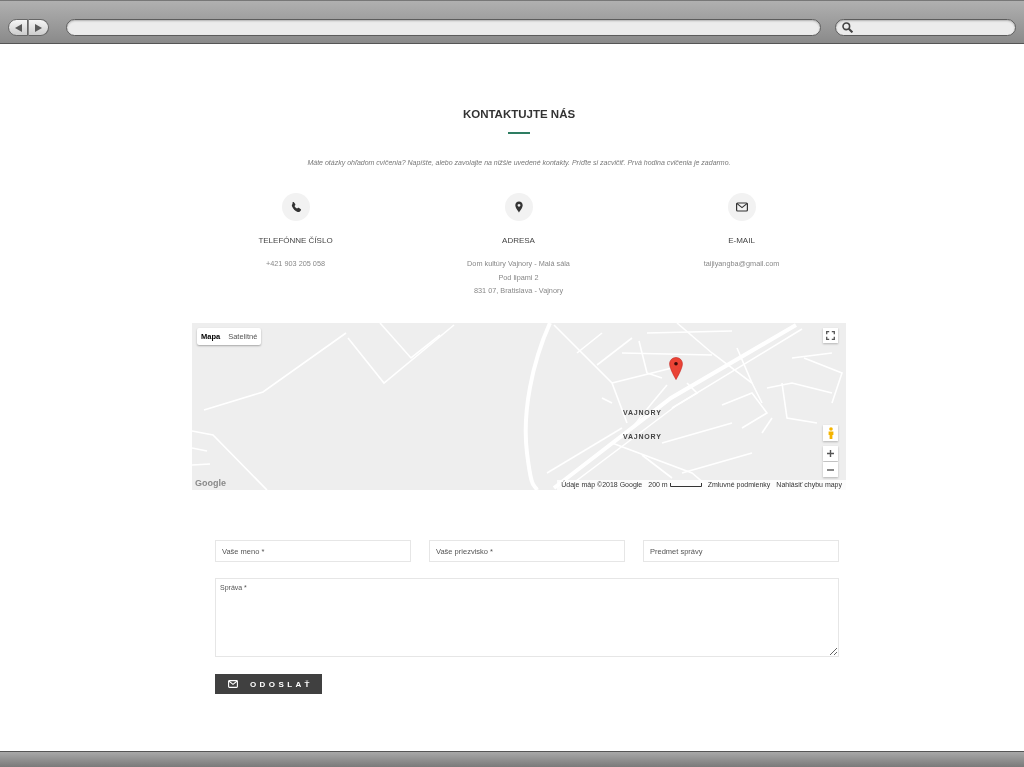  I want to click on location-pin-icon, so click(518, 207).